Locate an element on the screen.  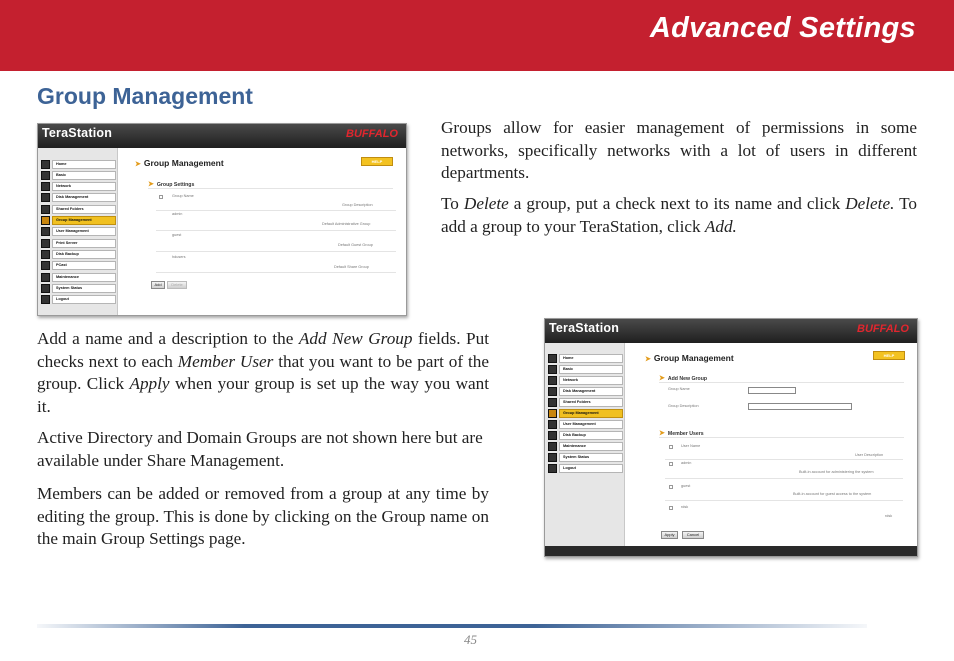
group-settings-heading: ➤ Group Settings is located at coordinates (171, 184).